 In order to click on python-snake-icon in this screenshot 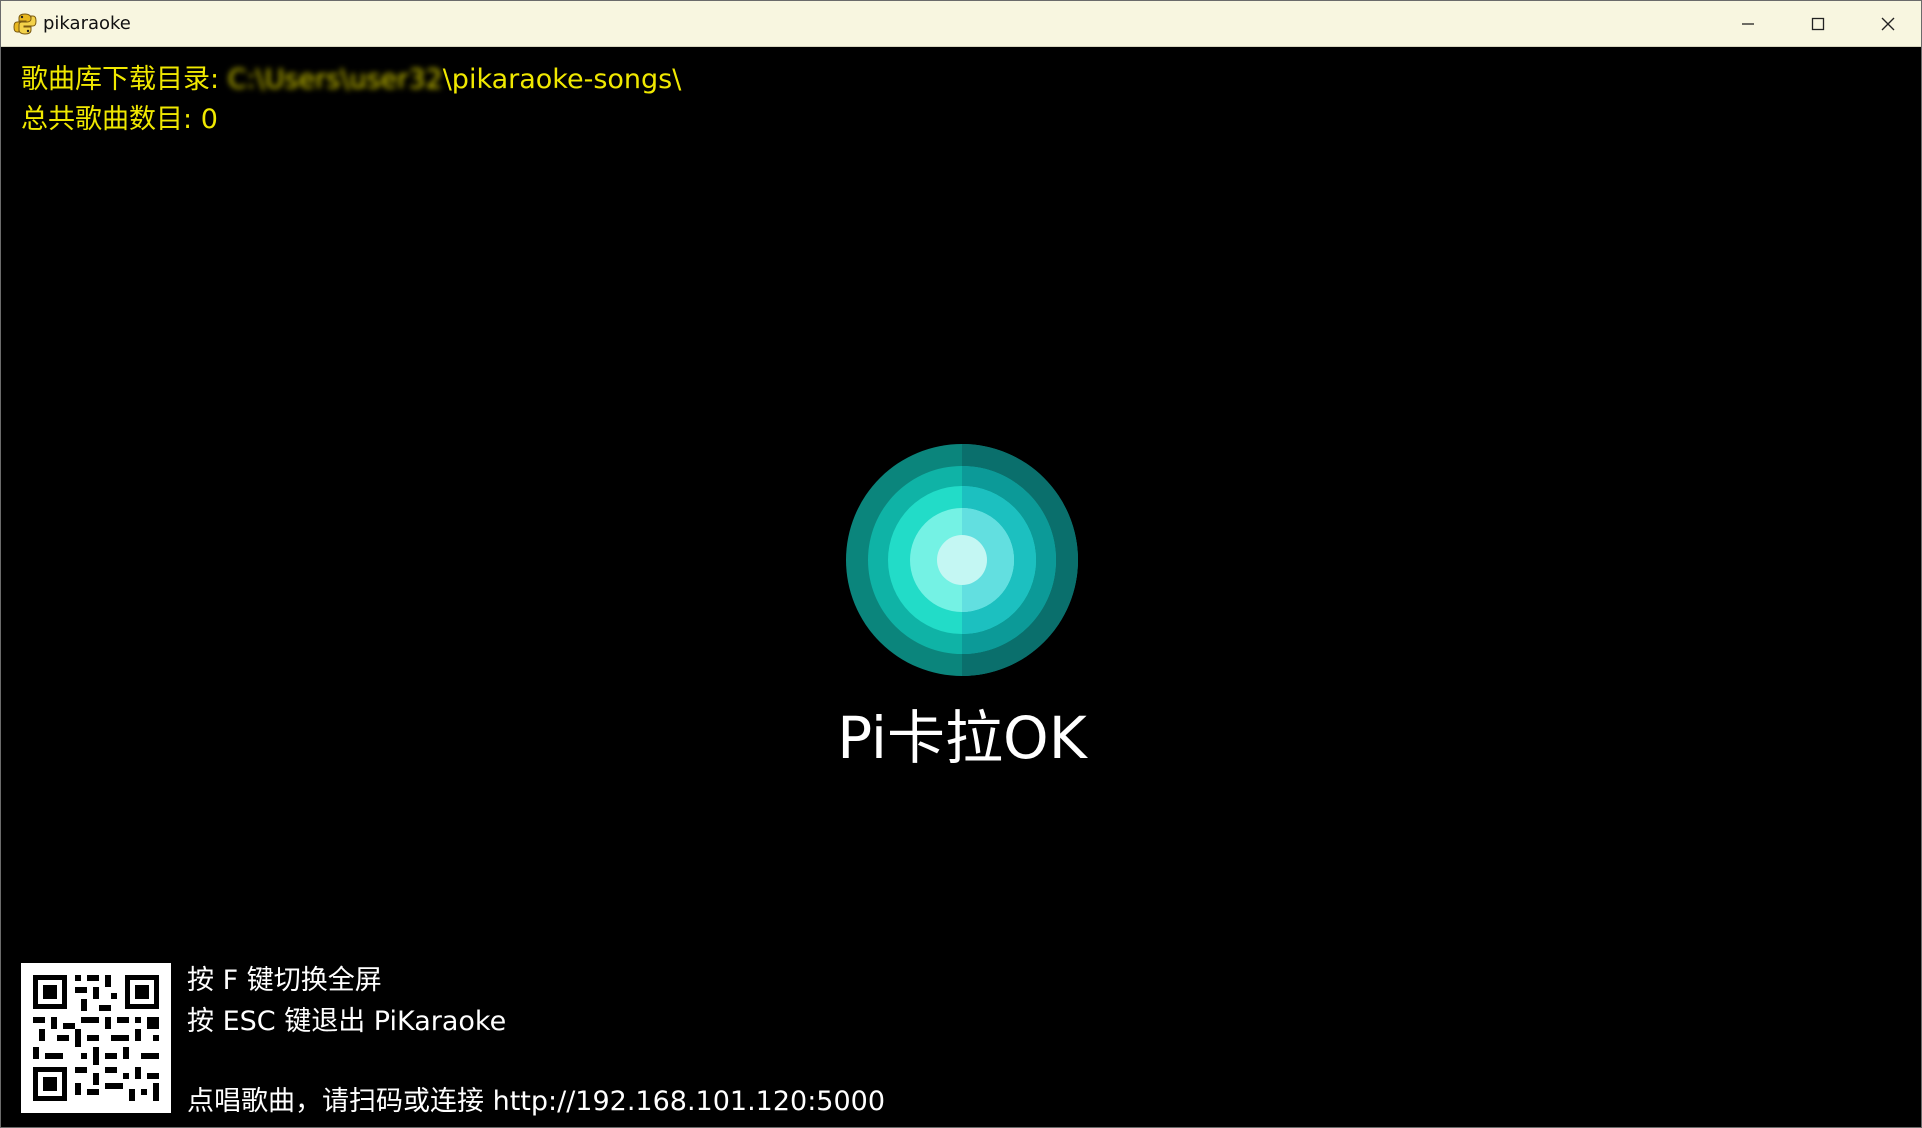, I will do `click(25, 24)`.